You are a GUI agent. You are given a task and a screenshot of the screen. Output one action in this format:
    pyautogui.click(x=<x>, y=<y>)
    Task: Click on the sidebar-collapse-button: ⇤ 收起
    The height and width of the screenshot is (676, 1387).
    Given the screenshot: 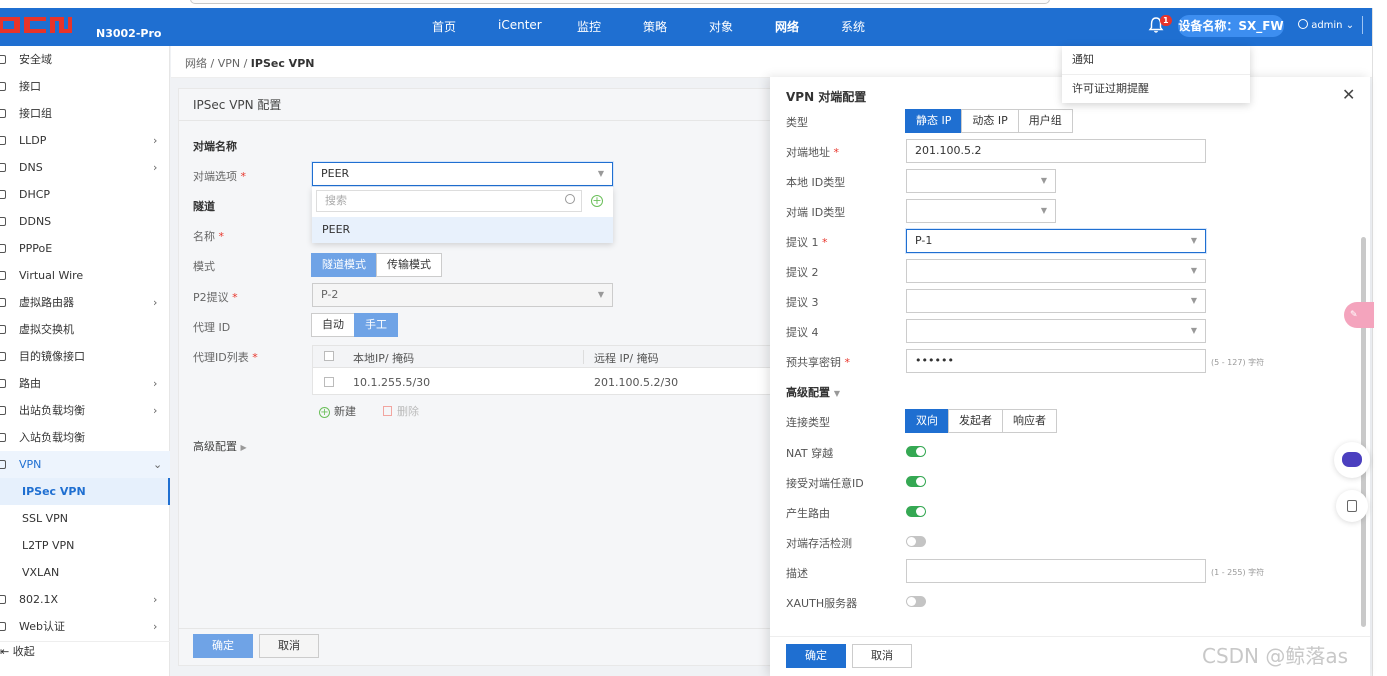 What is the action you would take?
    pyautogui.click(x=85, y=652)
    